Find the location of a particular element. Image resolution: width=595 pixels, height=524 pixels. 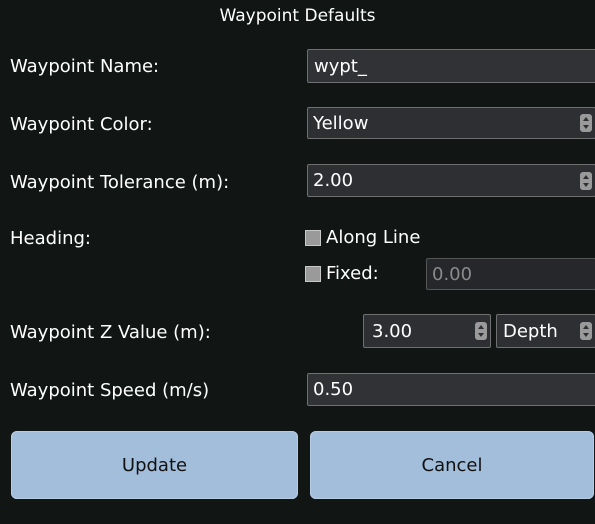

z-mode-select: Depth is located at coordinates (545, 331).